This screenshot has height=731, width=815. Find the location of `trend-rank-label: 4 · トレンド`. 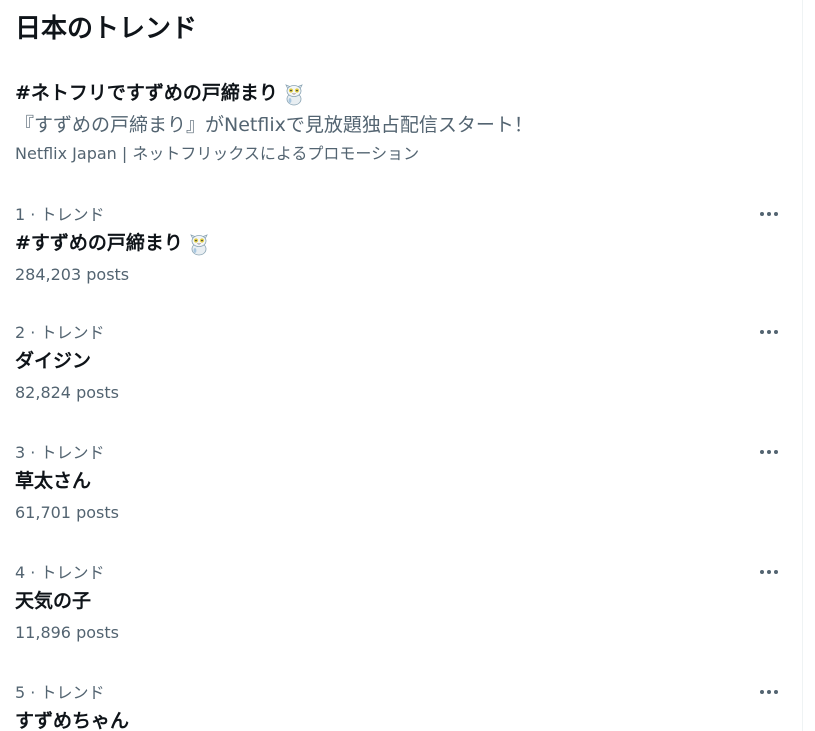

trend-rank-label: 4 · トレンド is located at coordinates (60, 572).